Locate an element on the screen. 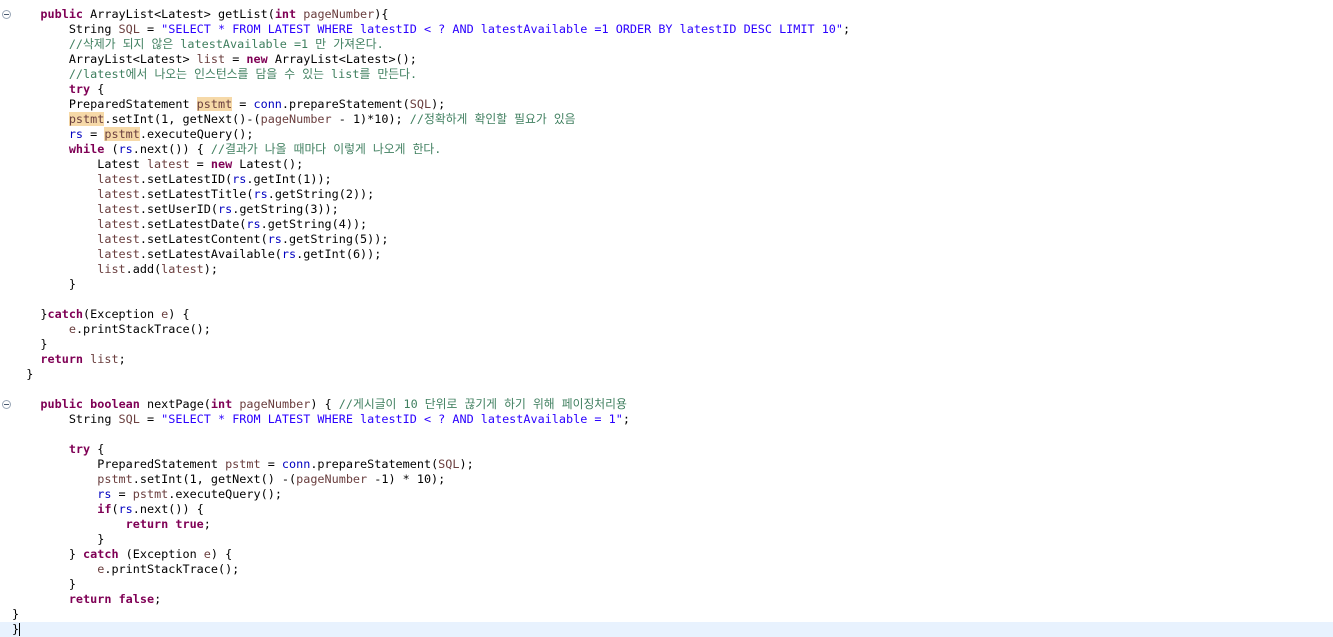  code-token: conn is located at coordinates (267, 104).